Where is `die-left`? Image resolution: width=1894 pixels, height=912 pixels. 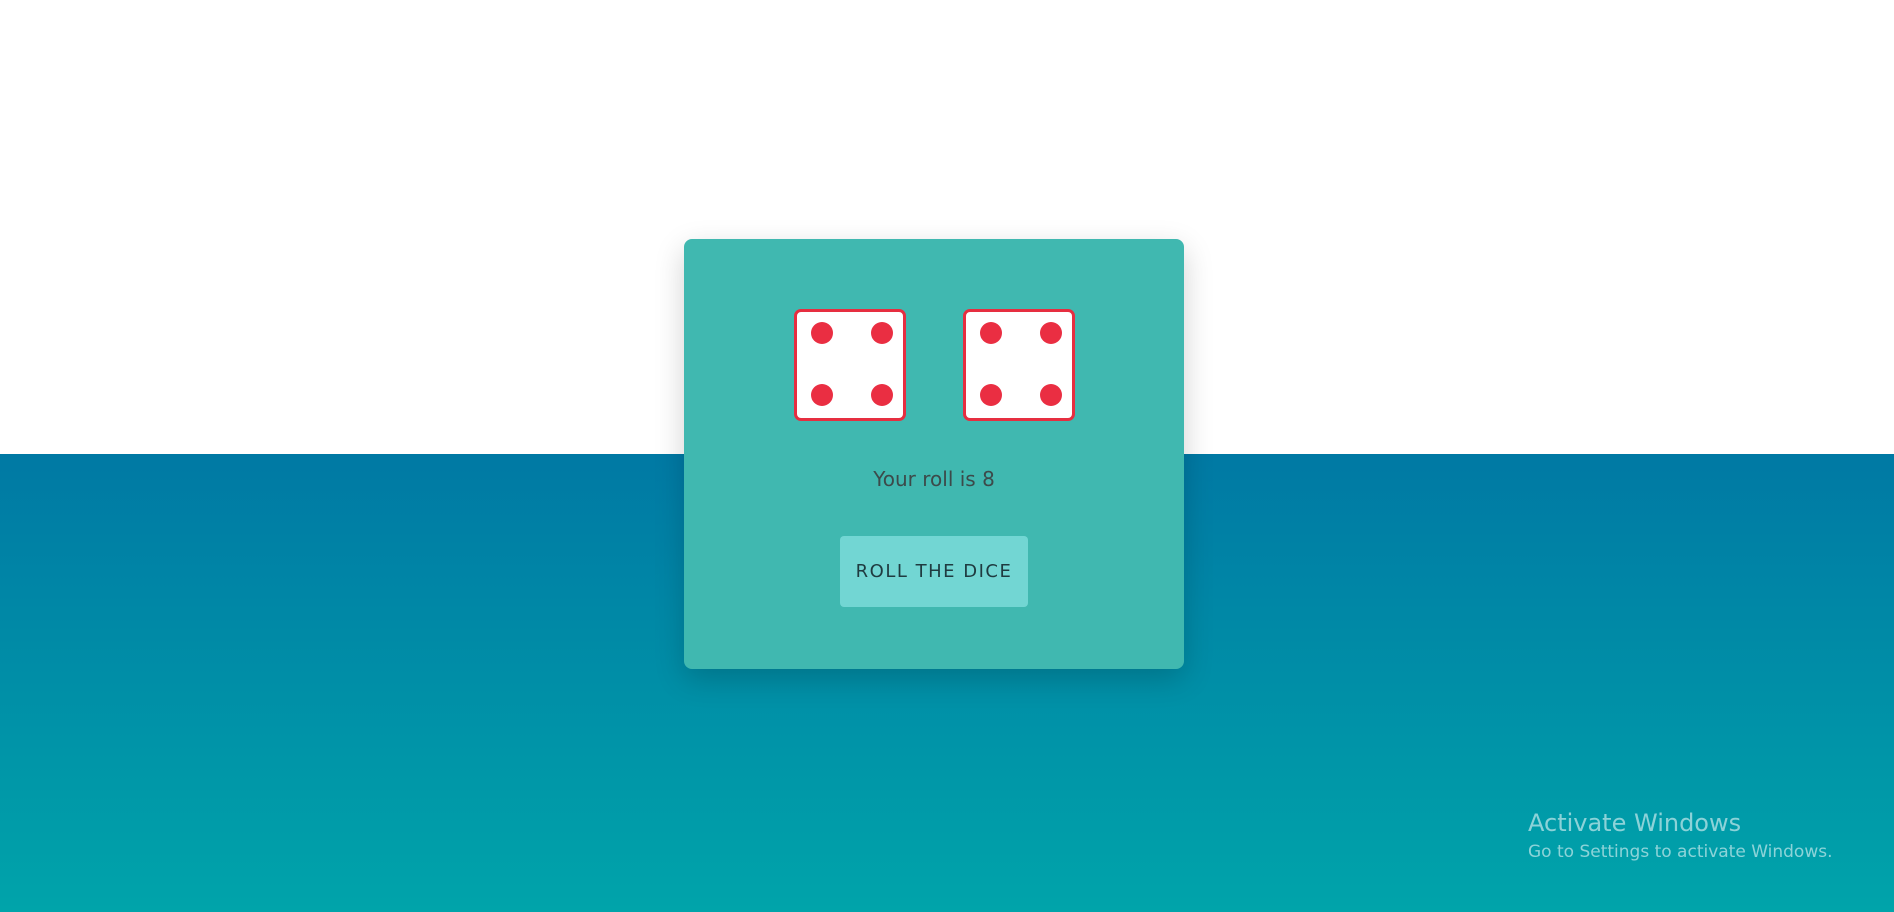 die-left is located at coordinates (850, 365).